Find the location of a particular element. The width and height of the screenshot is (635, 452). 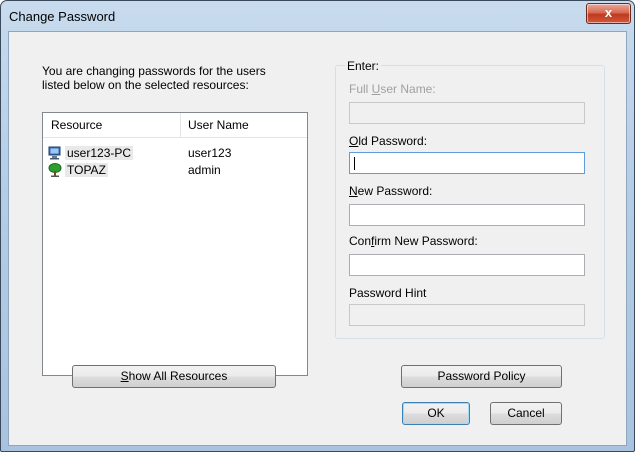

show-all-resources-button: Show All Resources is located at coordinates (174, 376).